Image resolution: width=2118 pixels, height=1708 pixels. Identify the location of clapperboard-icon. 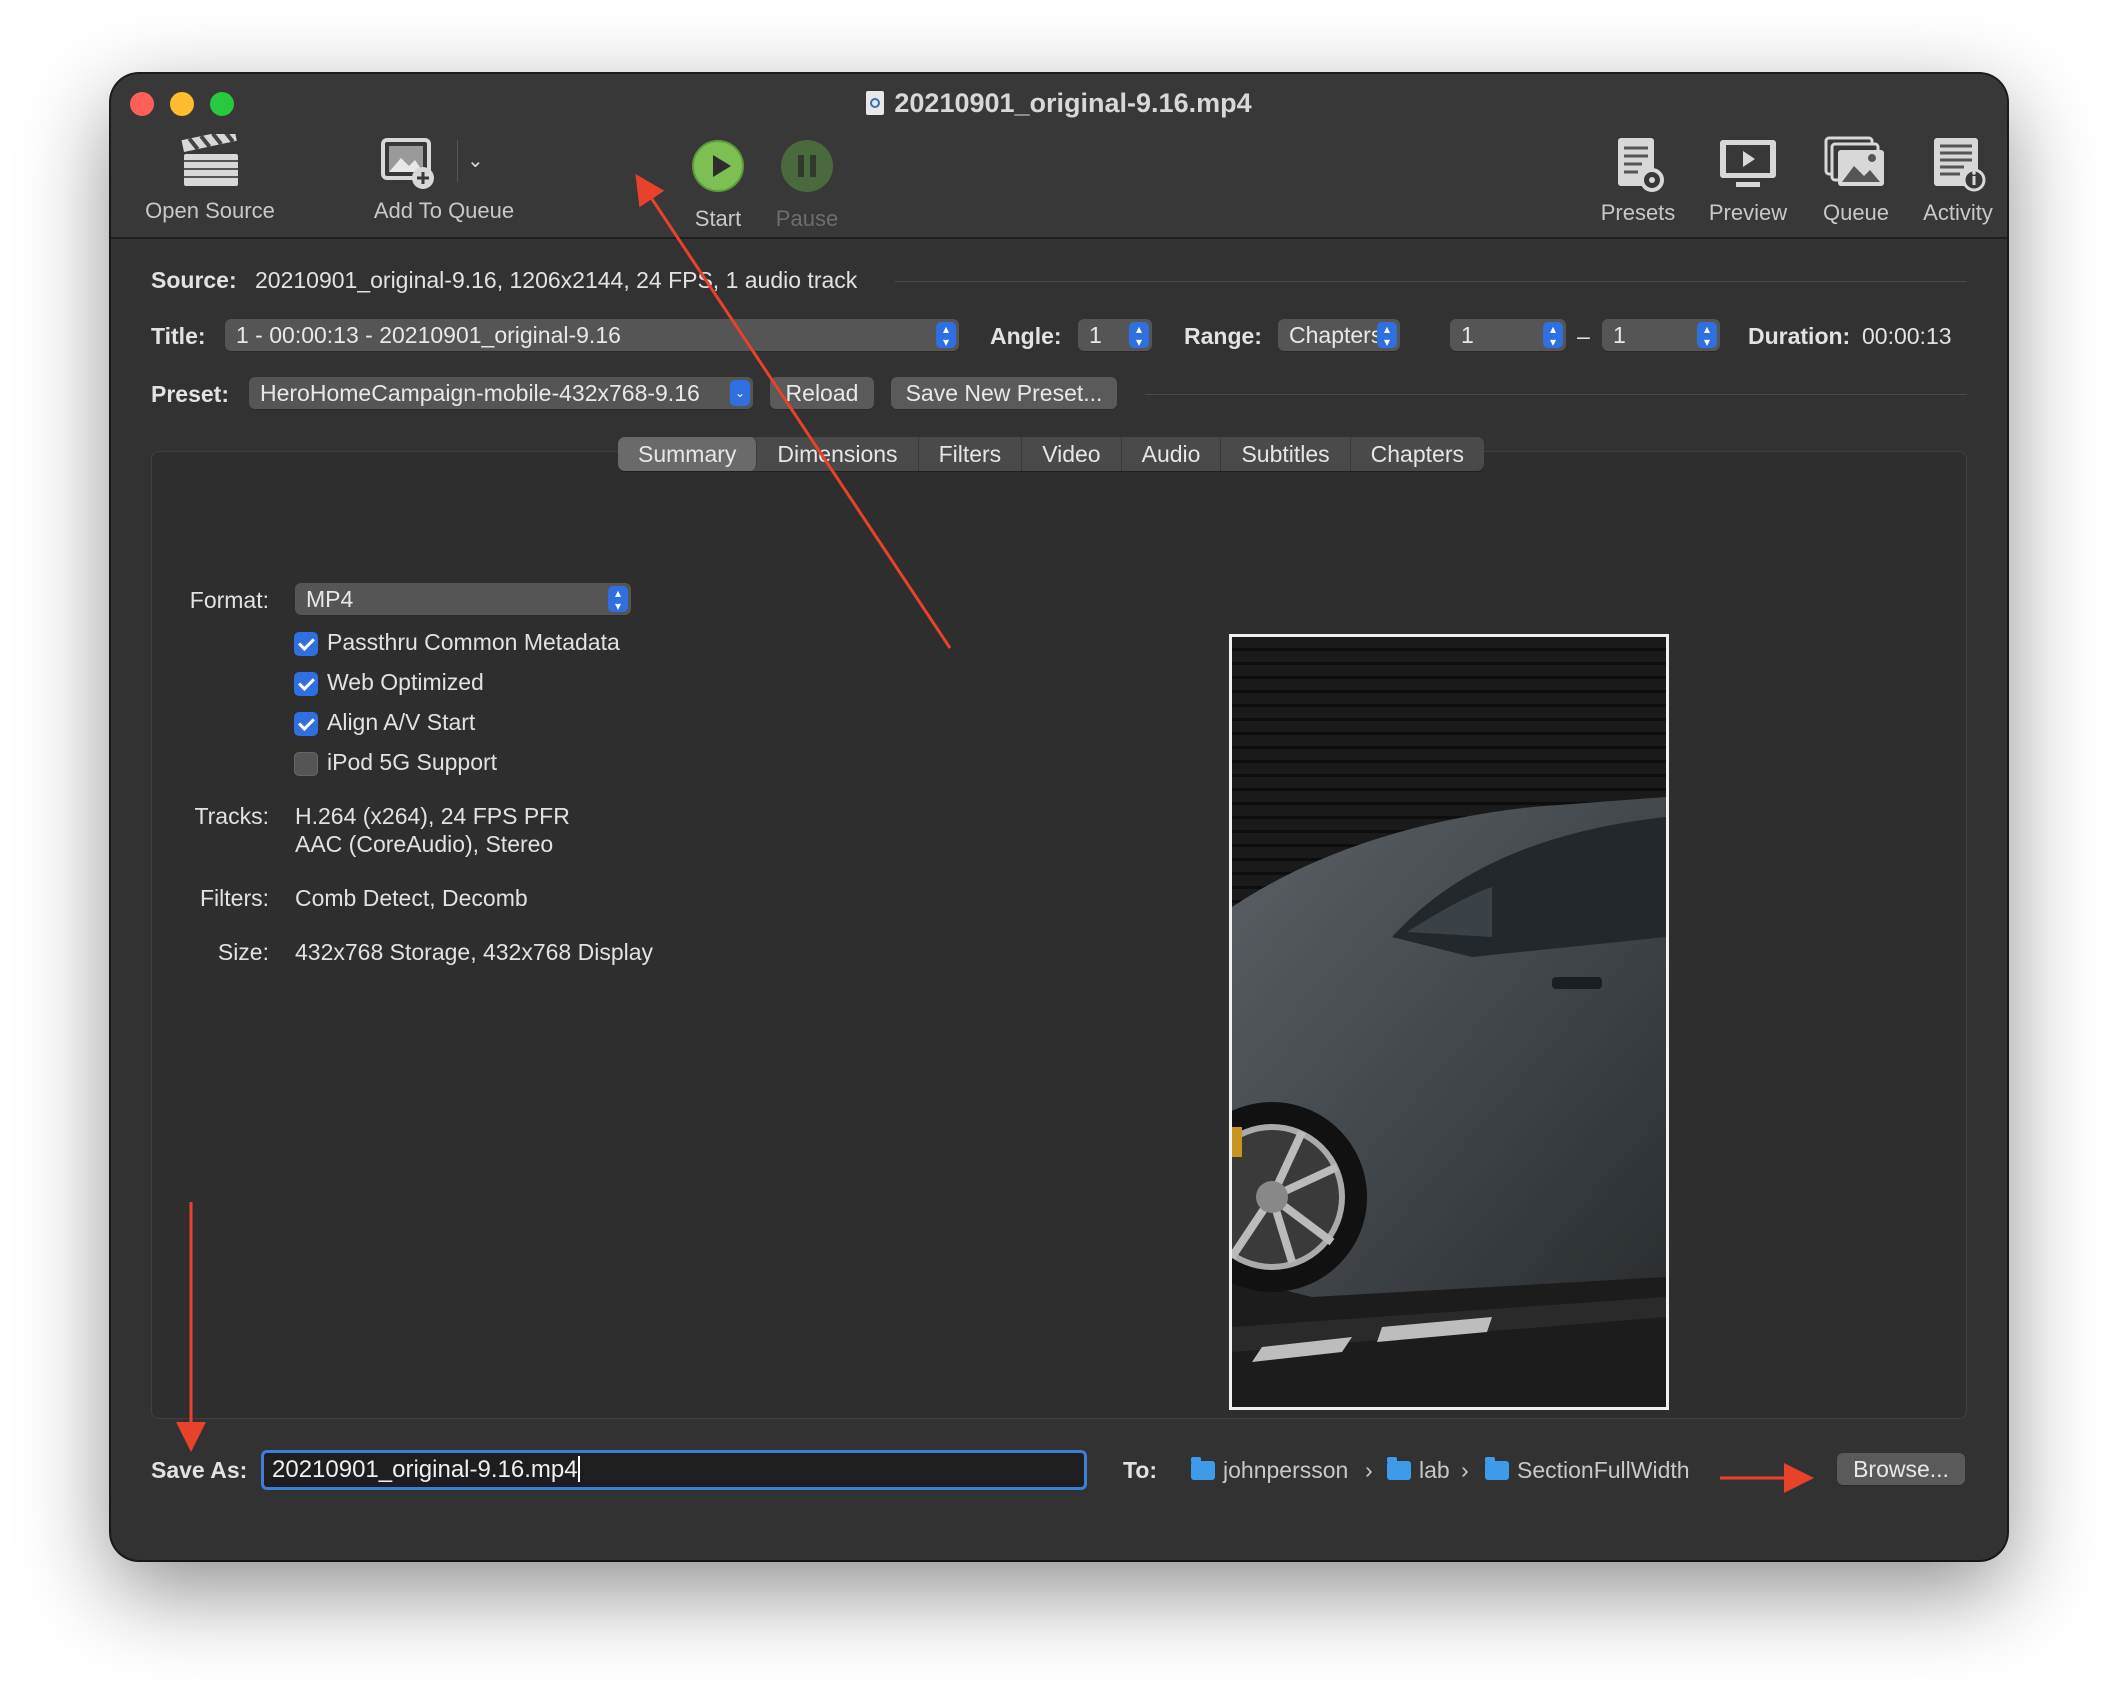
(209, 160).